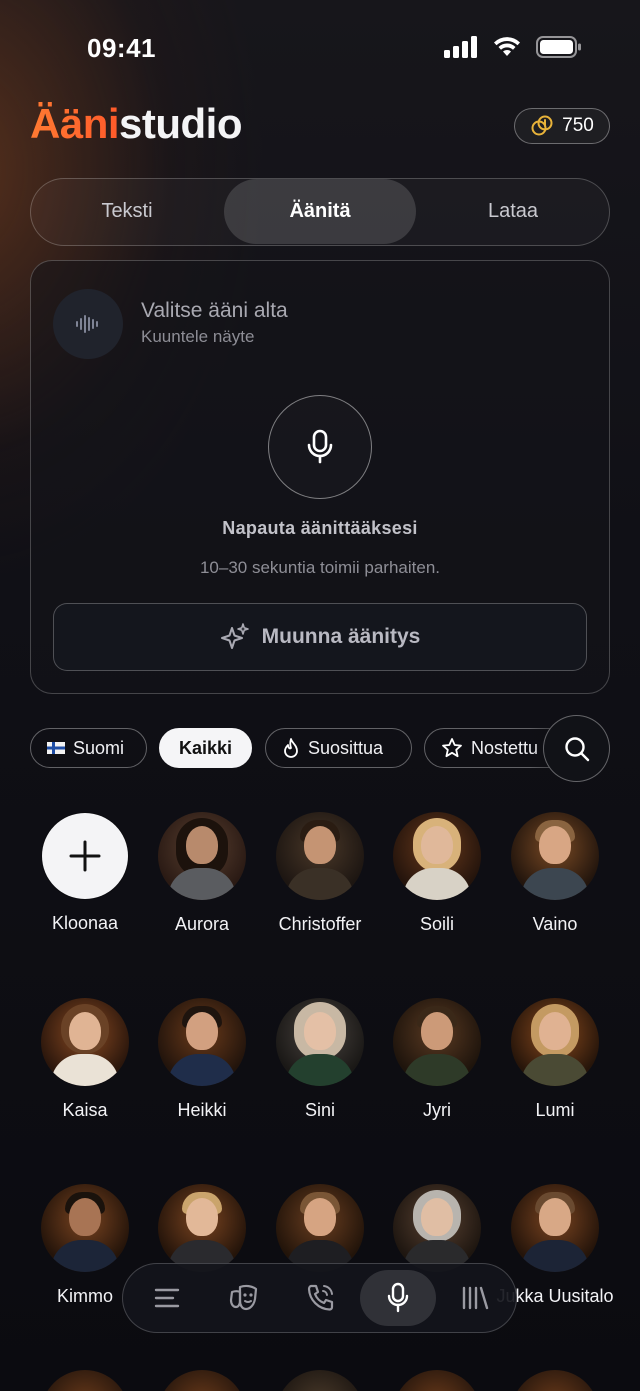 This screenshot has height=1391, width=640. What do you see at coordinates (234, 636) in the screenshot?
I see `sparkles-icon` at bounding box center [234, 636].